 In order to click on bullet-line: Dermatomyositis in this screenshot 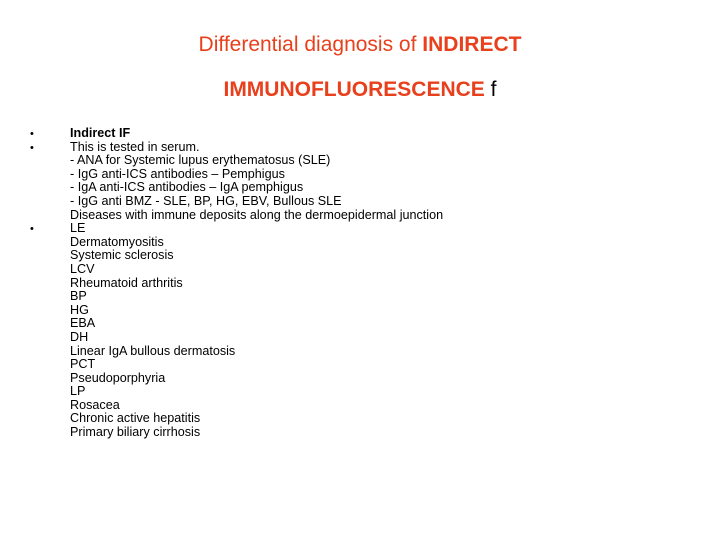, I will do `click(117, 241)`.